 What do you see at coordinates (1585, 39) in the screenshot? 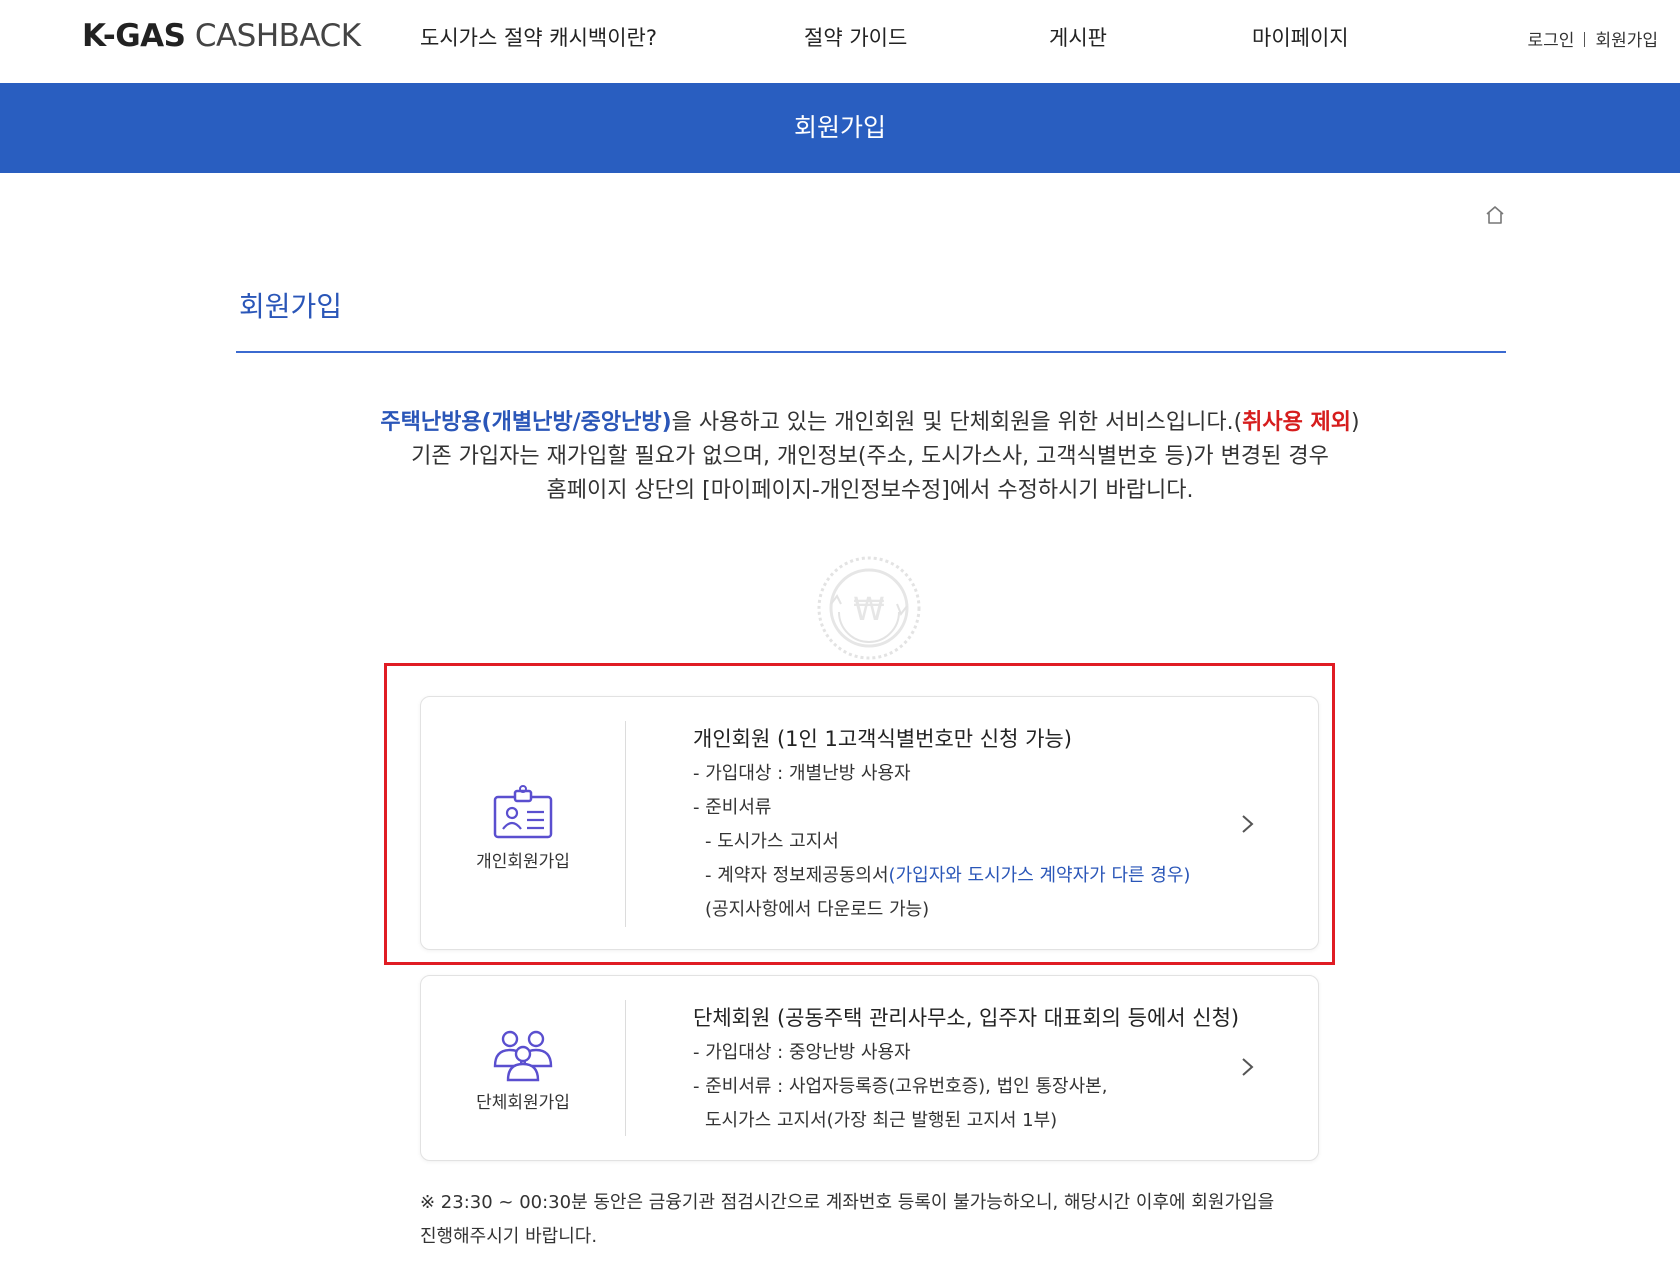
I see `util-separator` at bounding box center [1585, 39].